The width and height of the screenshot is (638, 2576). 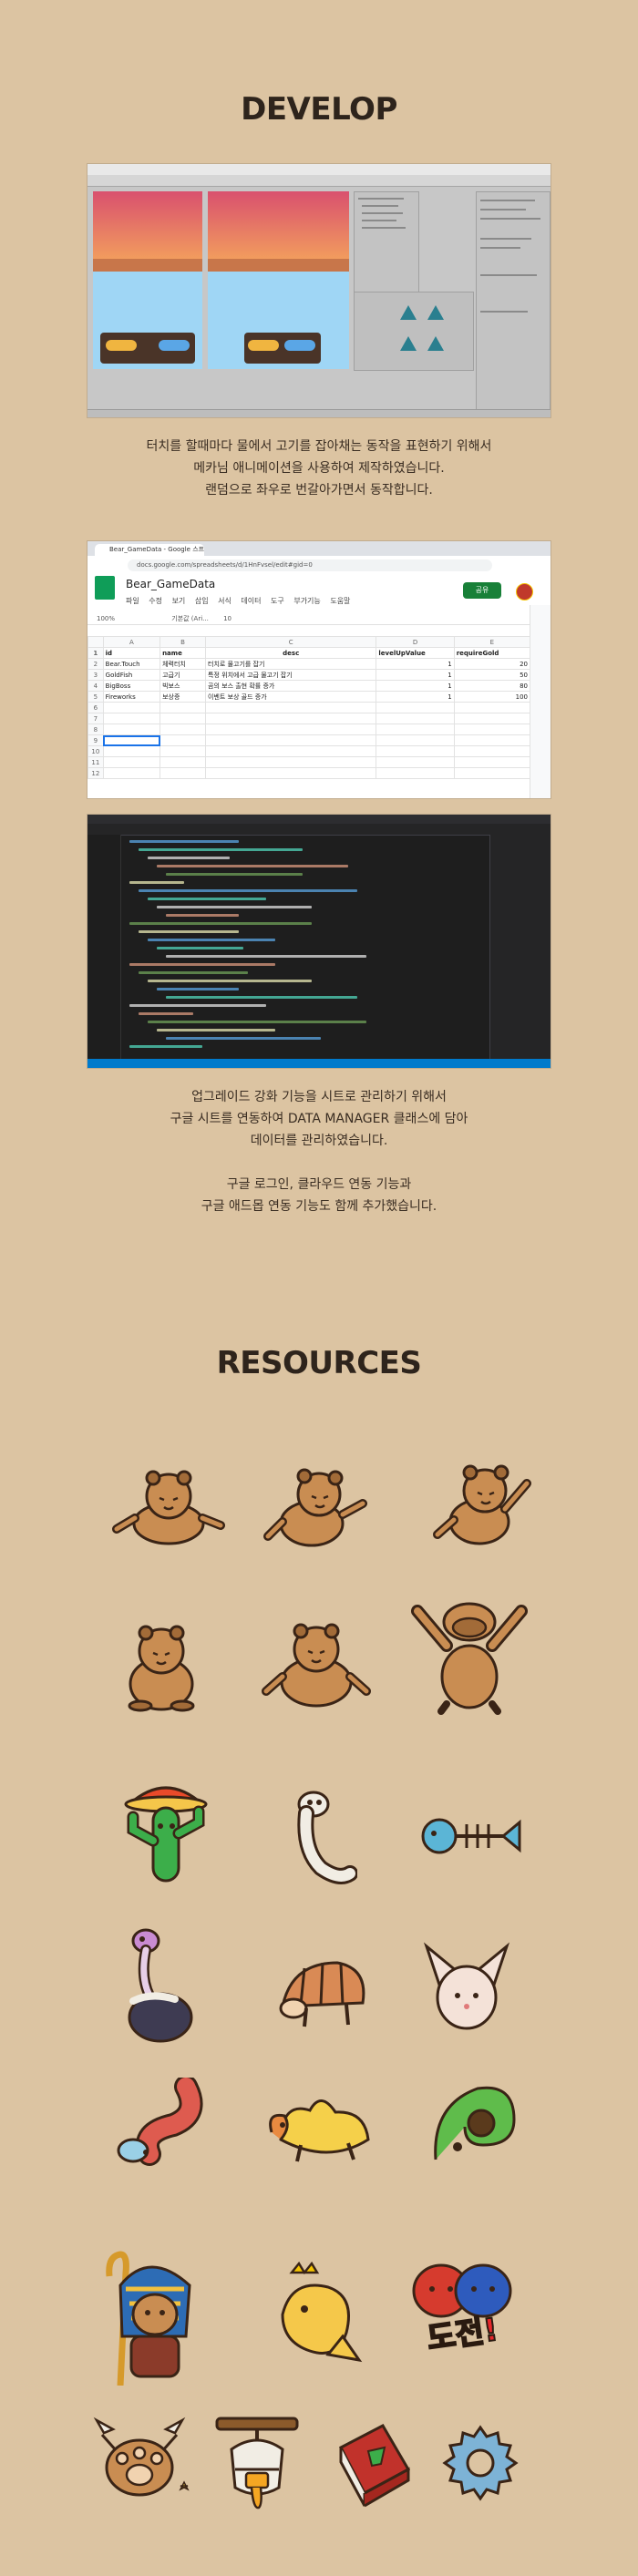 What do you see at coordinates (291, 642) in the screenshot?
I see `column-header: C` at bounding box center [291, 642].